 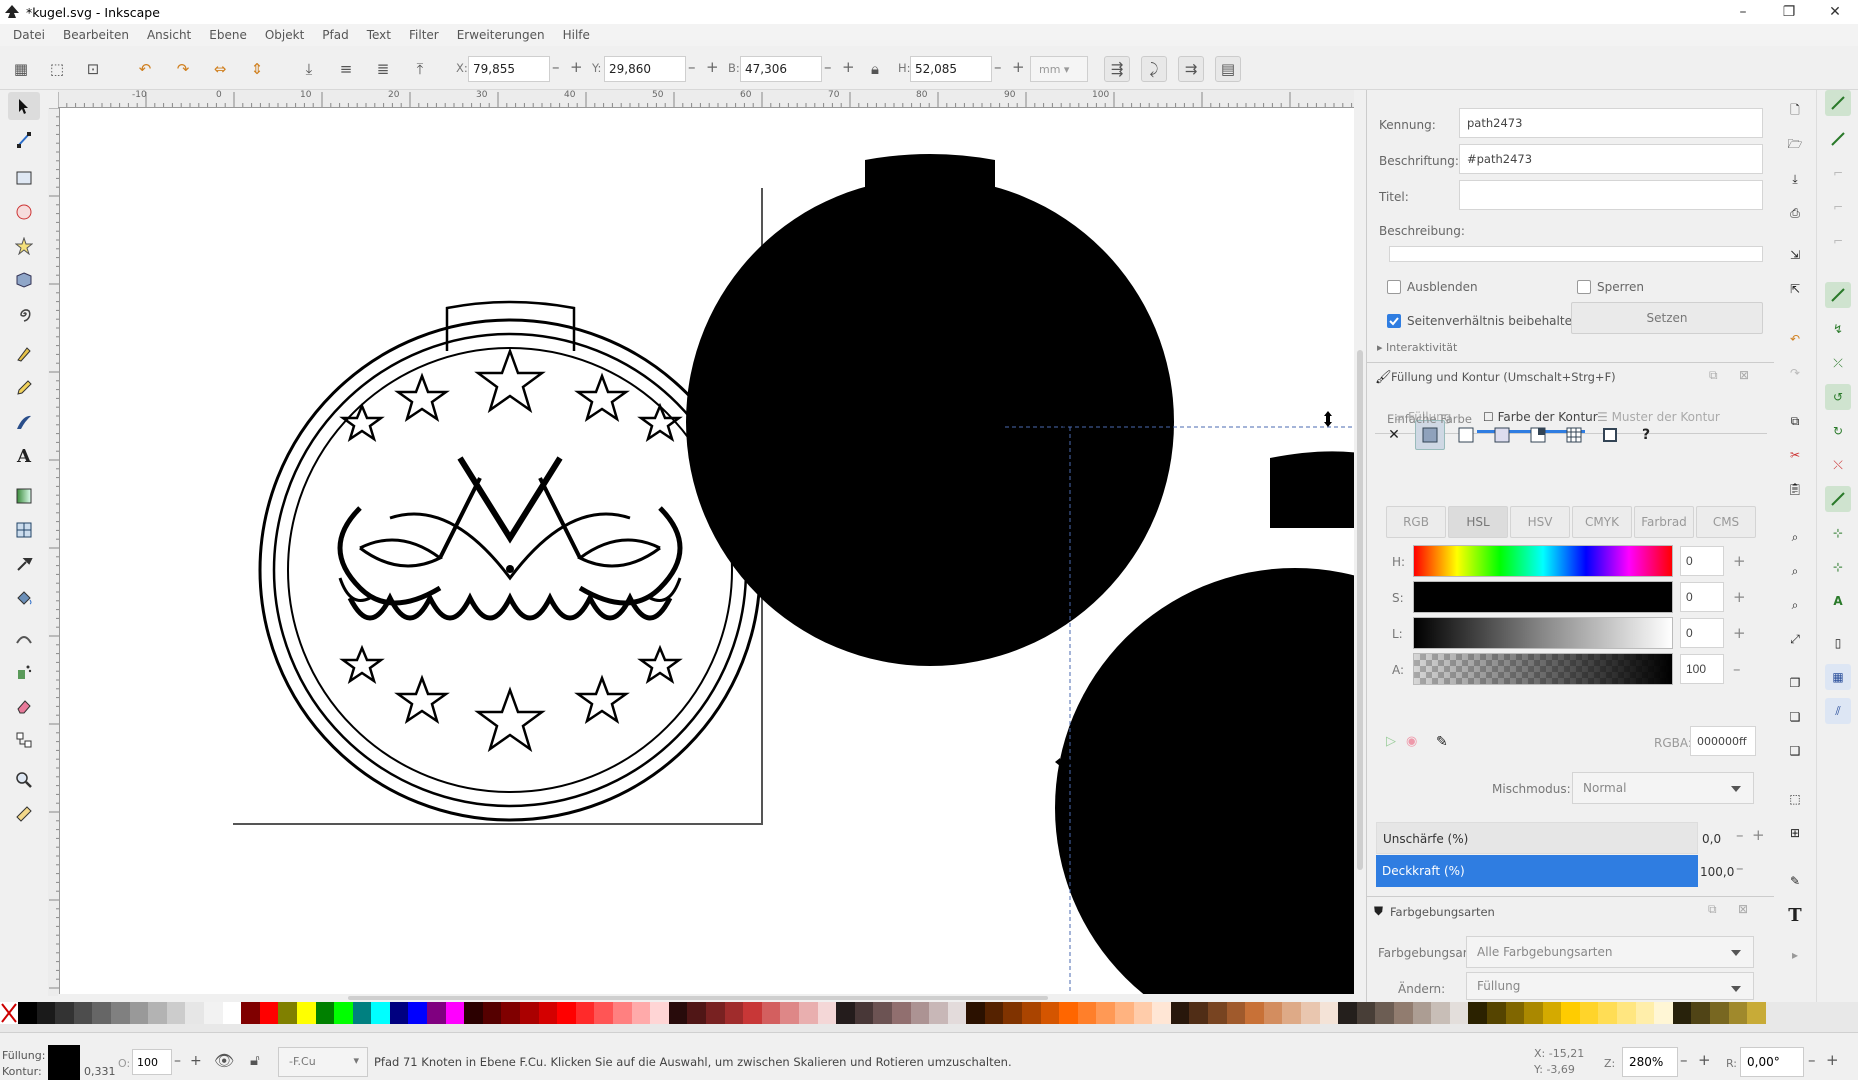 I want to click on text-tool-icon: A, so click(x=24, y=456).